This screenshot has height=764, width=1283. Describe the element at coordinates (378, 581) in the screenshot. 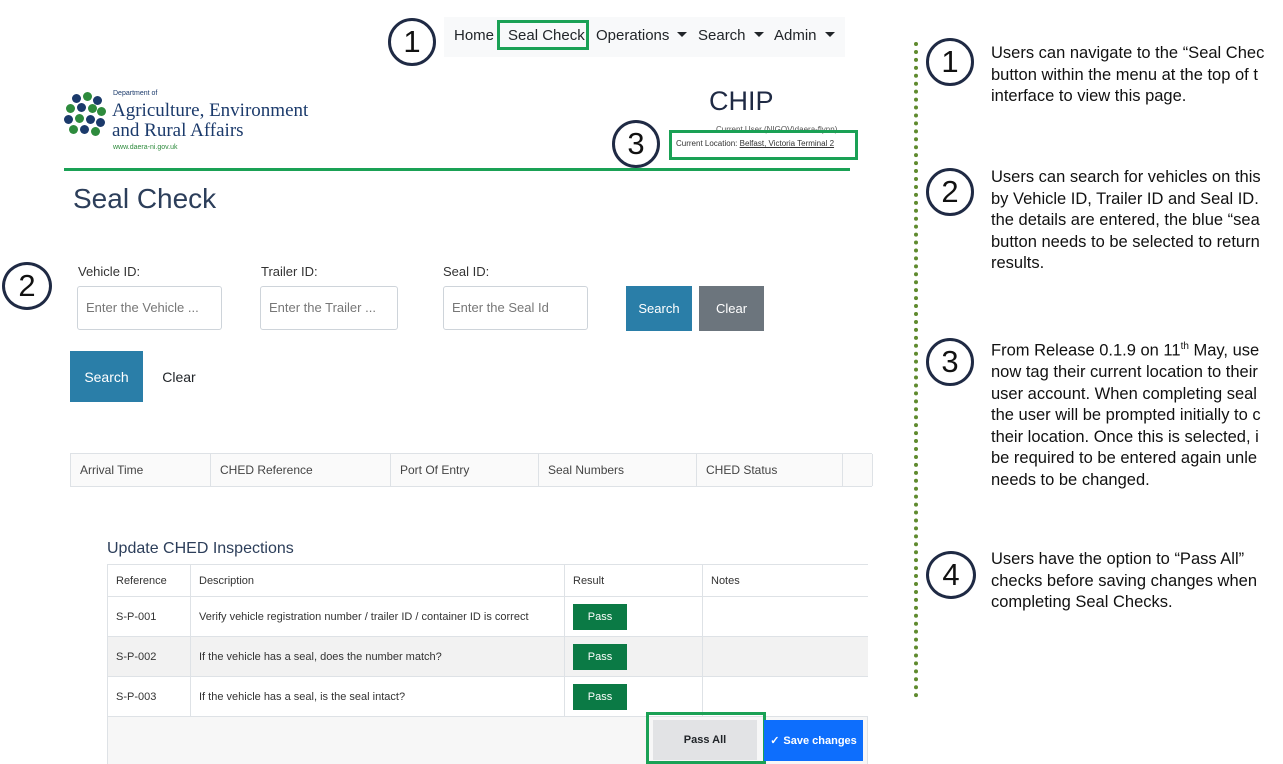

I see `col-description: Description` at that location.